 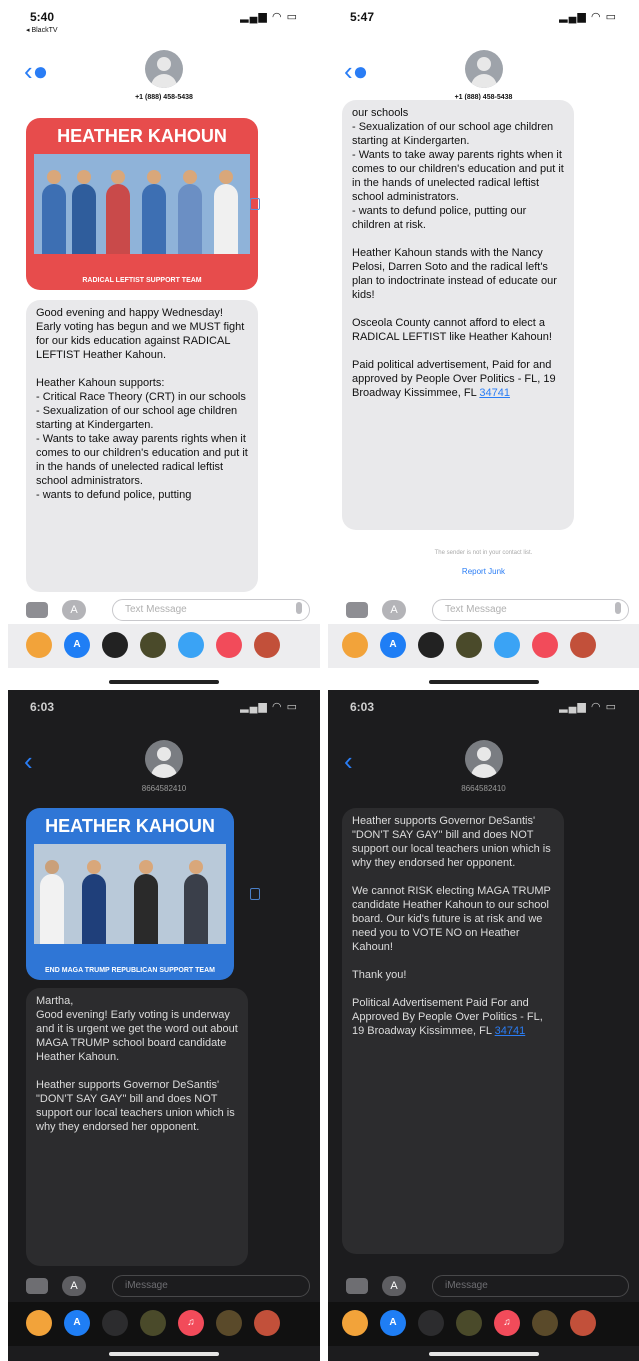 What do you see at coordinates (142, 280) in the screenshot?
I see `card-footer: RADICAL LEFTIST SUPPORT TEAM` at bounding box center [142, 280].